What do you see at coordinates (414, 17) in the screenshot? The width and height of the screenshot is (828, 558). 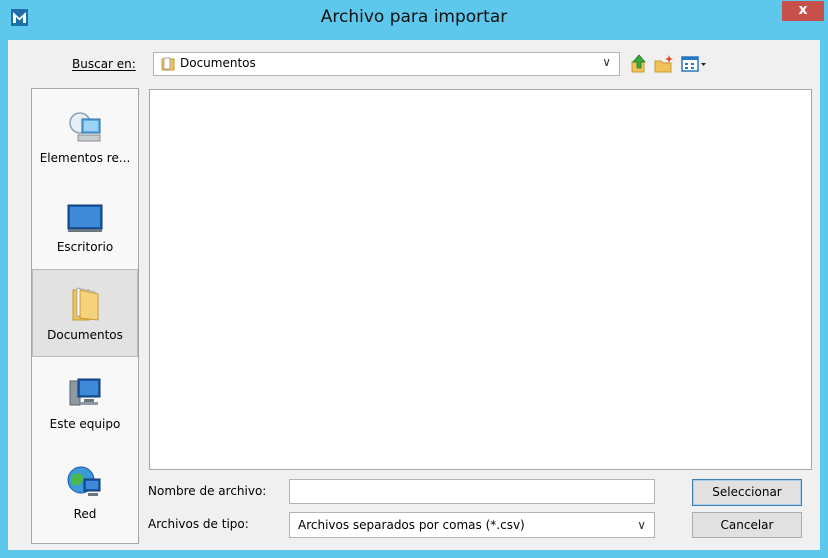 I see `window-title: Archivo para importar` at bounding box center [414, 17].